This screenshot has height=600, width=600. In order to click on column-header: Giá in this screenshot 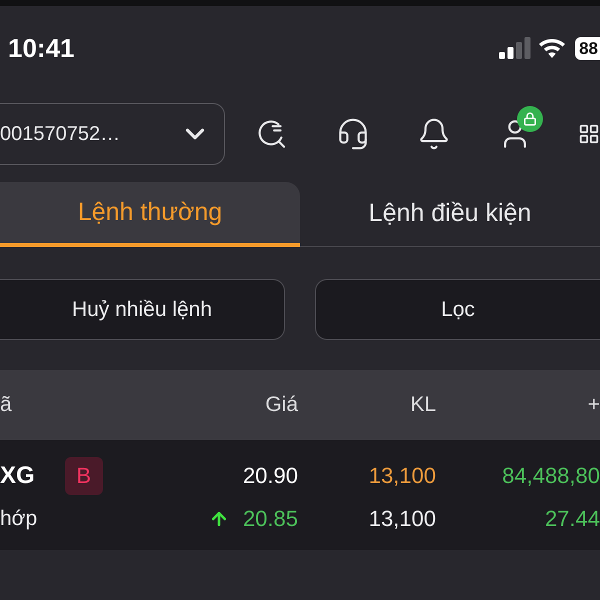, I will do `click(281, 405)`.